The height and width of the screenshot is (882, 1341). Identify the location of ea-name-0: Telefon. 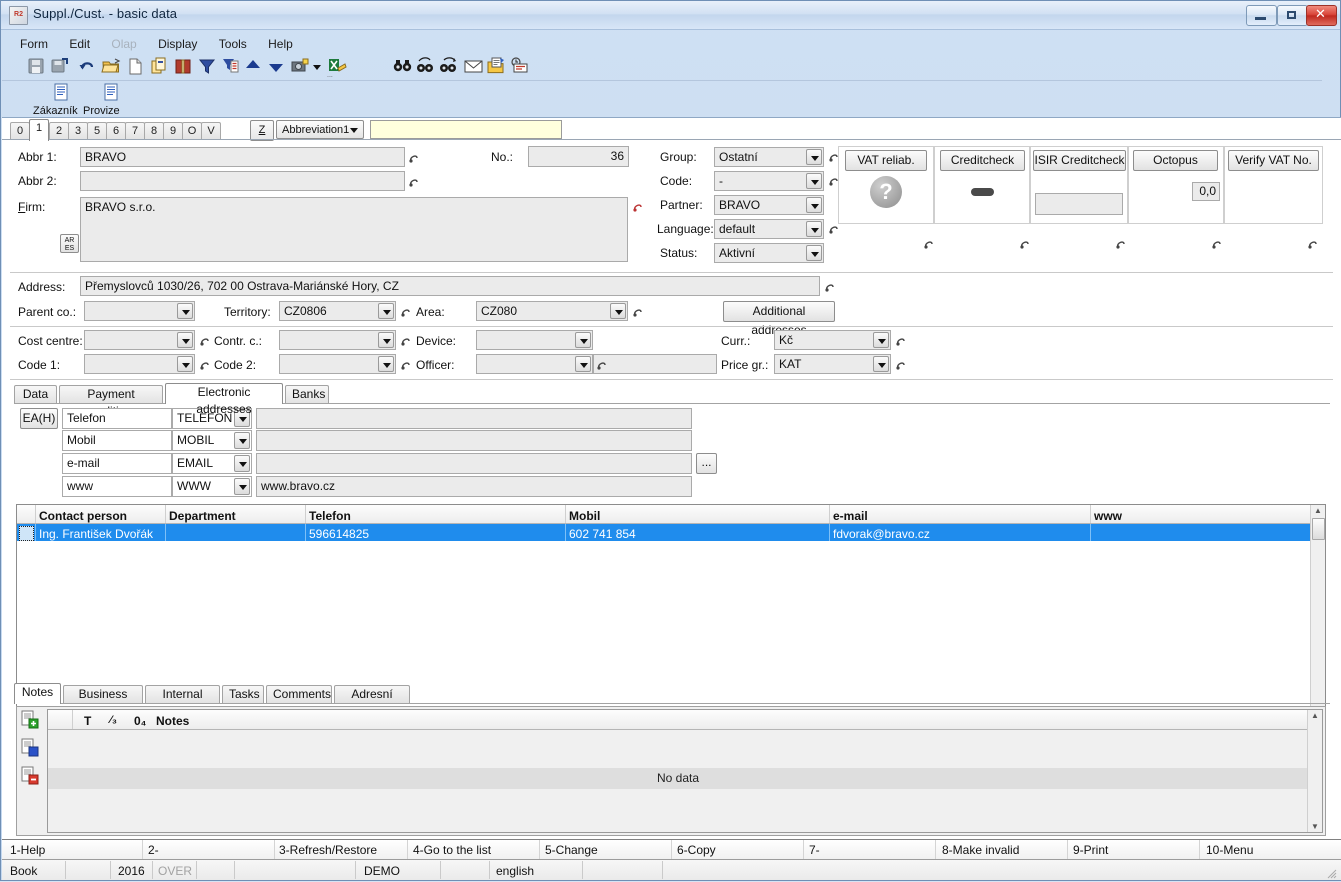
(117, 418).